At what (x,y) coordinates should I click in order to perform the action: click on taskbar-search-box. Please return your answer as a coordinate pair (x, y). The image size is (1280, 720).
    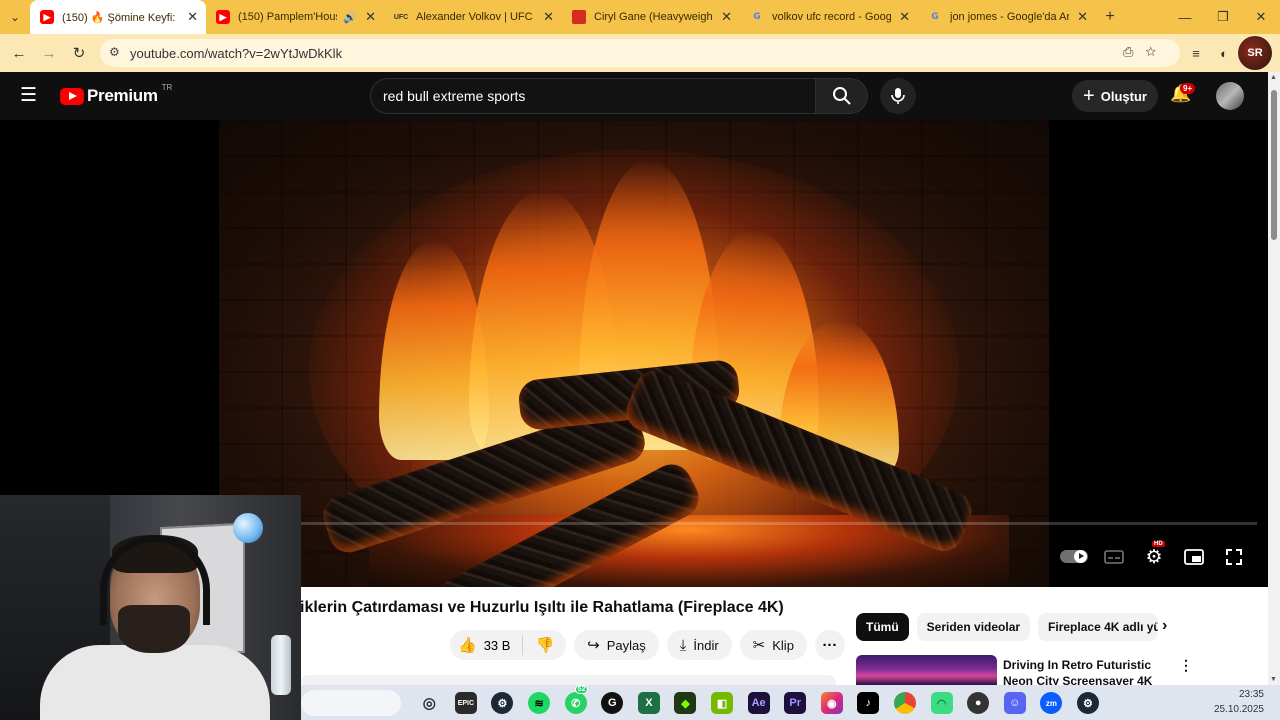
    Looking at the image, I should click on (351, 703).